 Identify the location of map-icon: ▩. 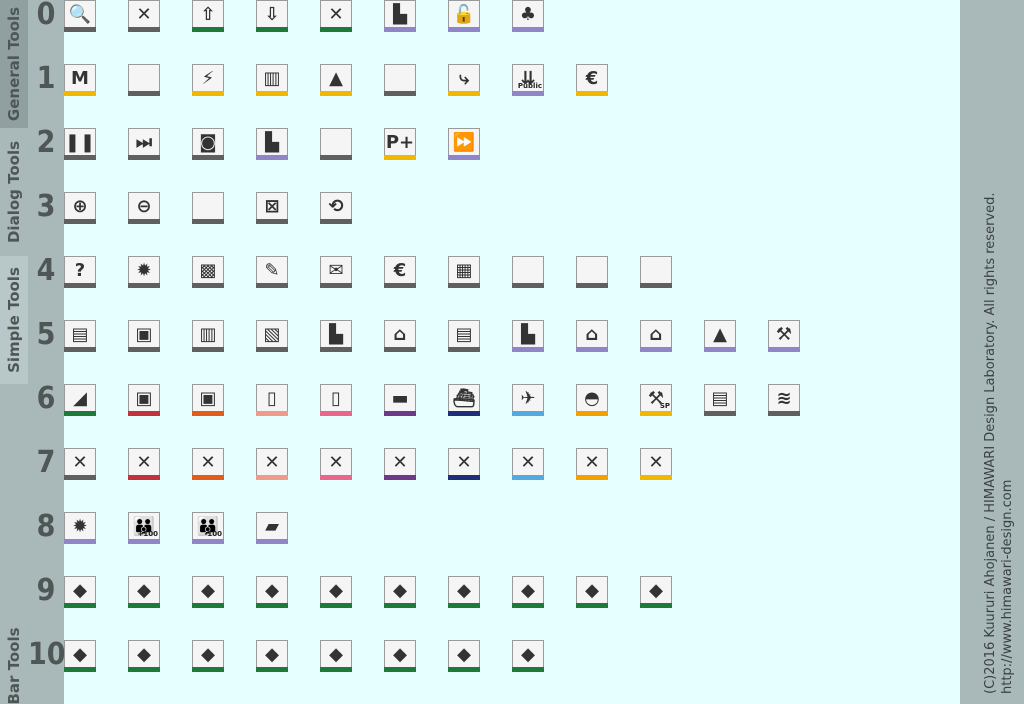
(208, 272).